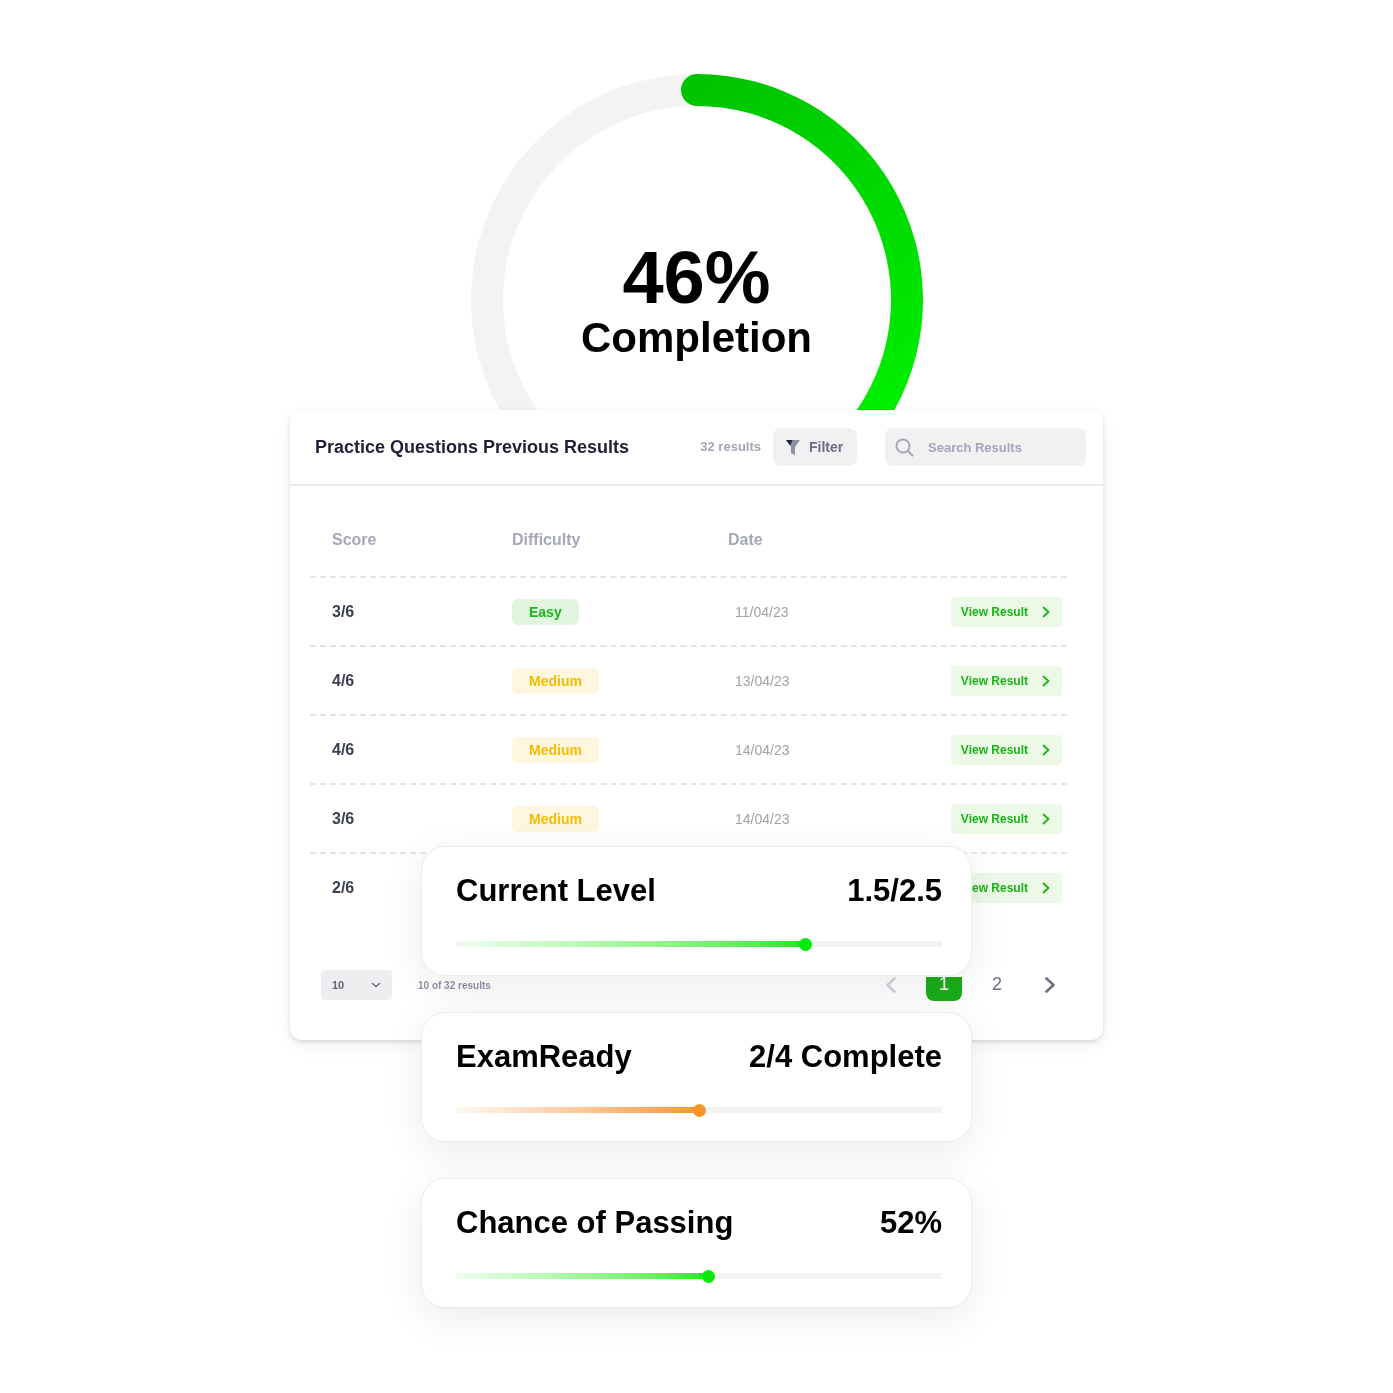  Describe the element at coordinates (944, 989) in the screenshot. I see `page-button: 1` at that location.